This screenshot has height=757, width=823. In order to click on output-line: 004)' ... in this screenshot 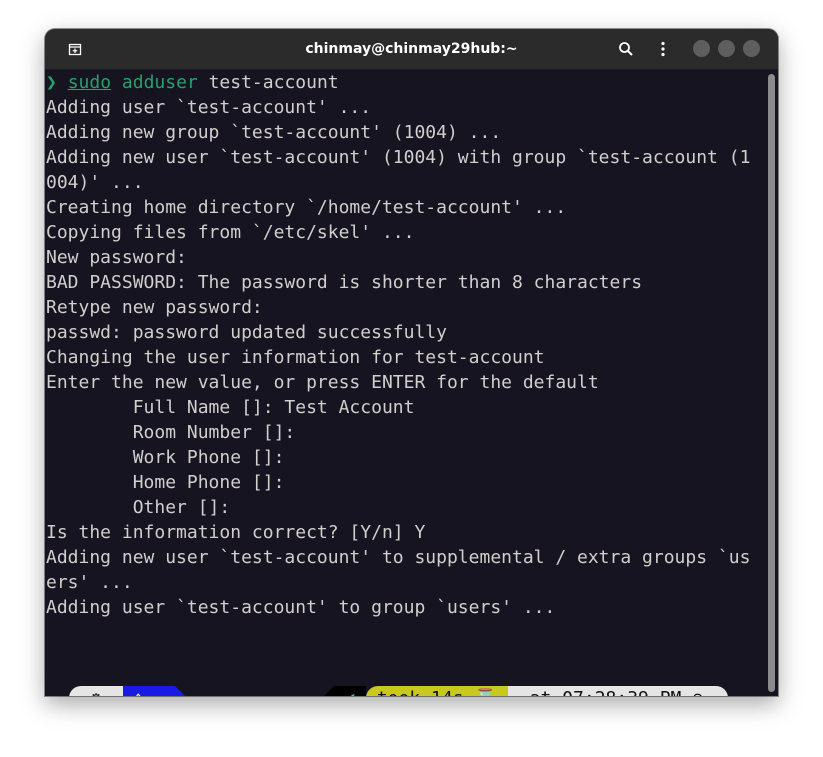, I will do `click(95, 182)`.